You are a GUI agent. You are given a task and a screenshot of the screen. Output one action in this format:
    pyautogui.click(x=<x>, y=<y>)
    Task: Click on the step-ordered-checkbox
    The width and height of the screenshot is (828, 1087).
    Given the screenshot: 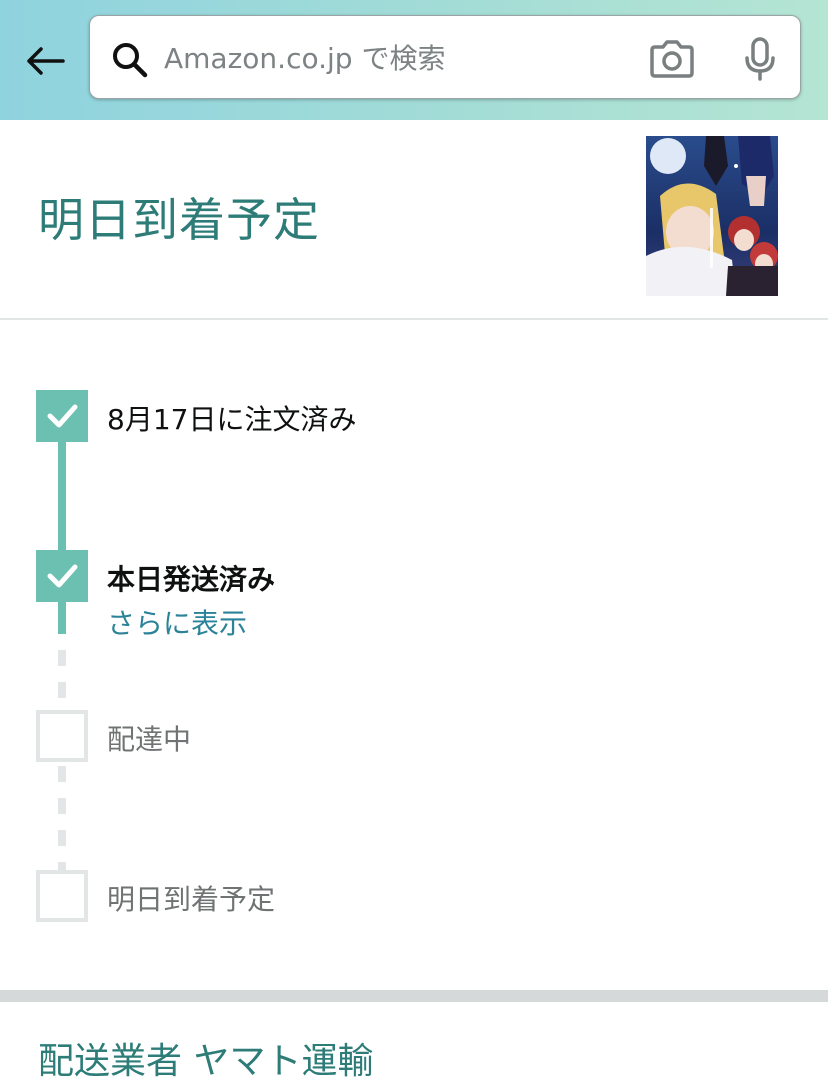 What is the action you would take?
    pyautogui.click(x=62, y=416)
    